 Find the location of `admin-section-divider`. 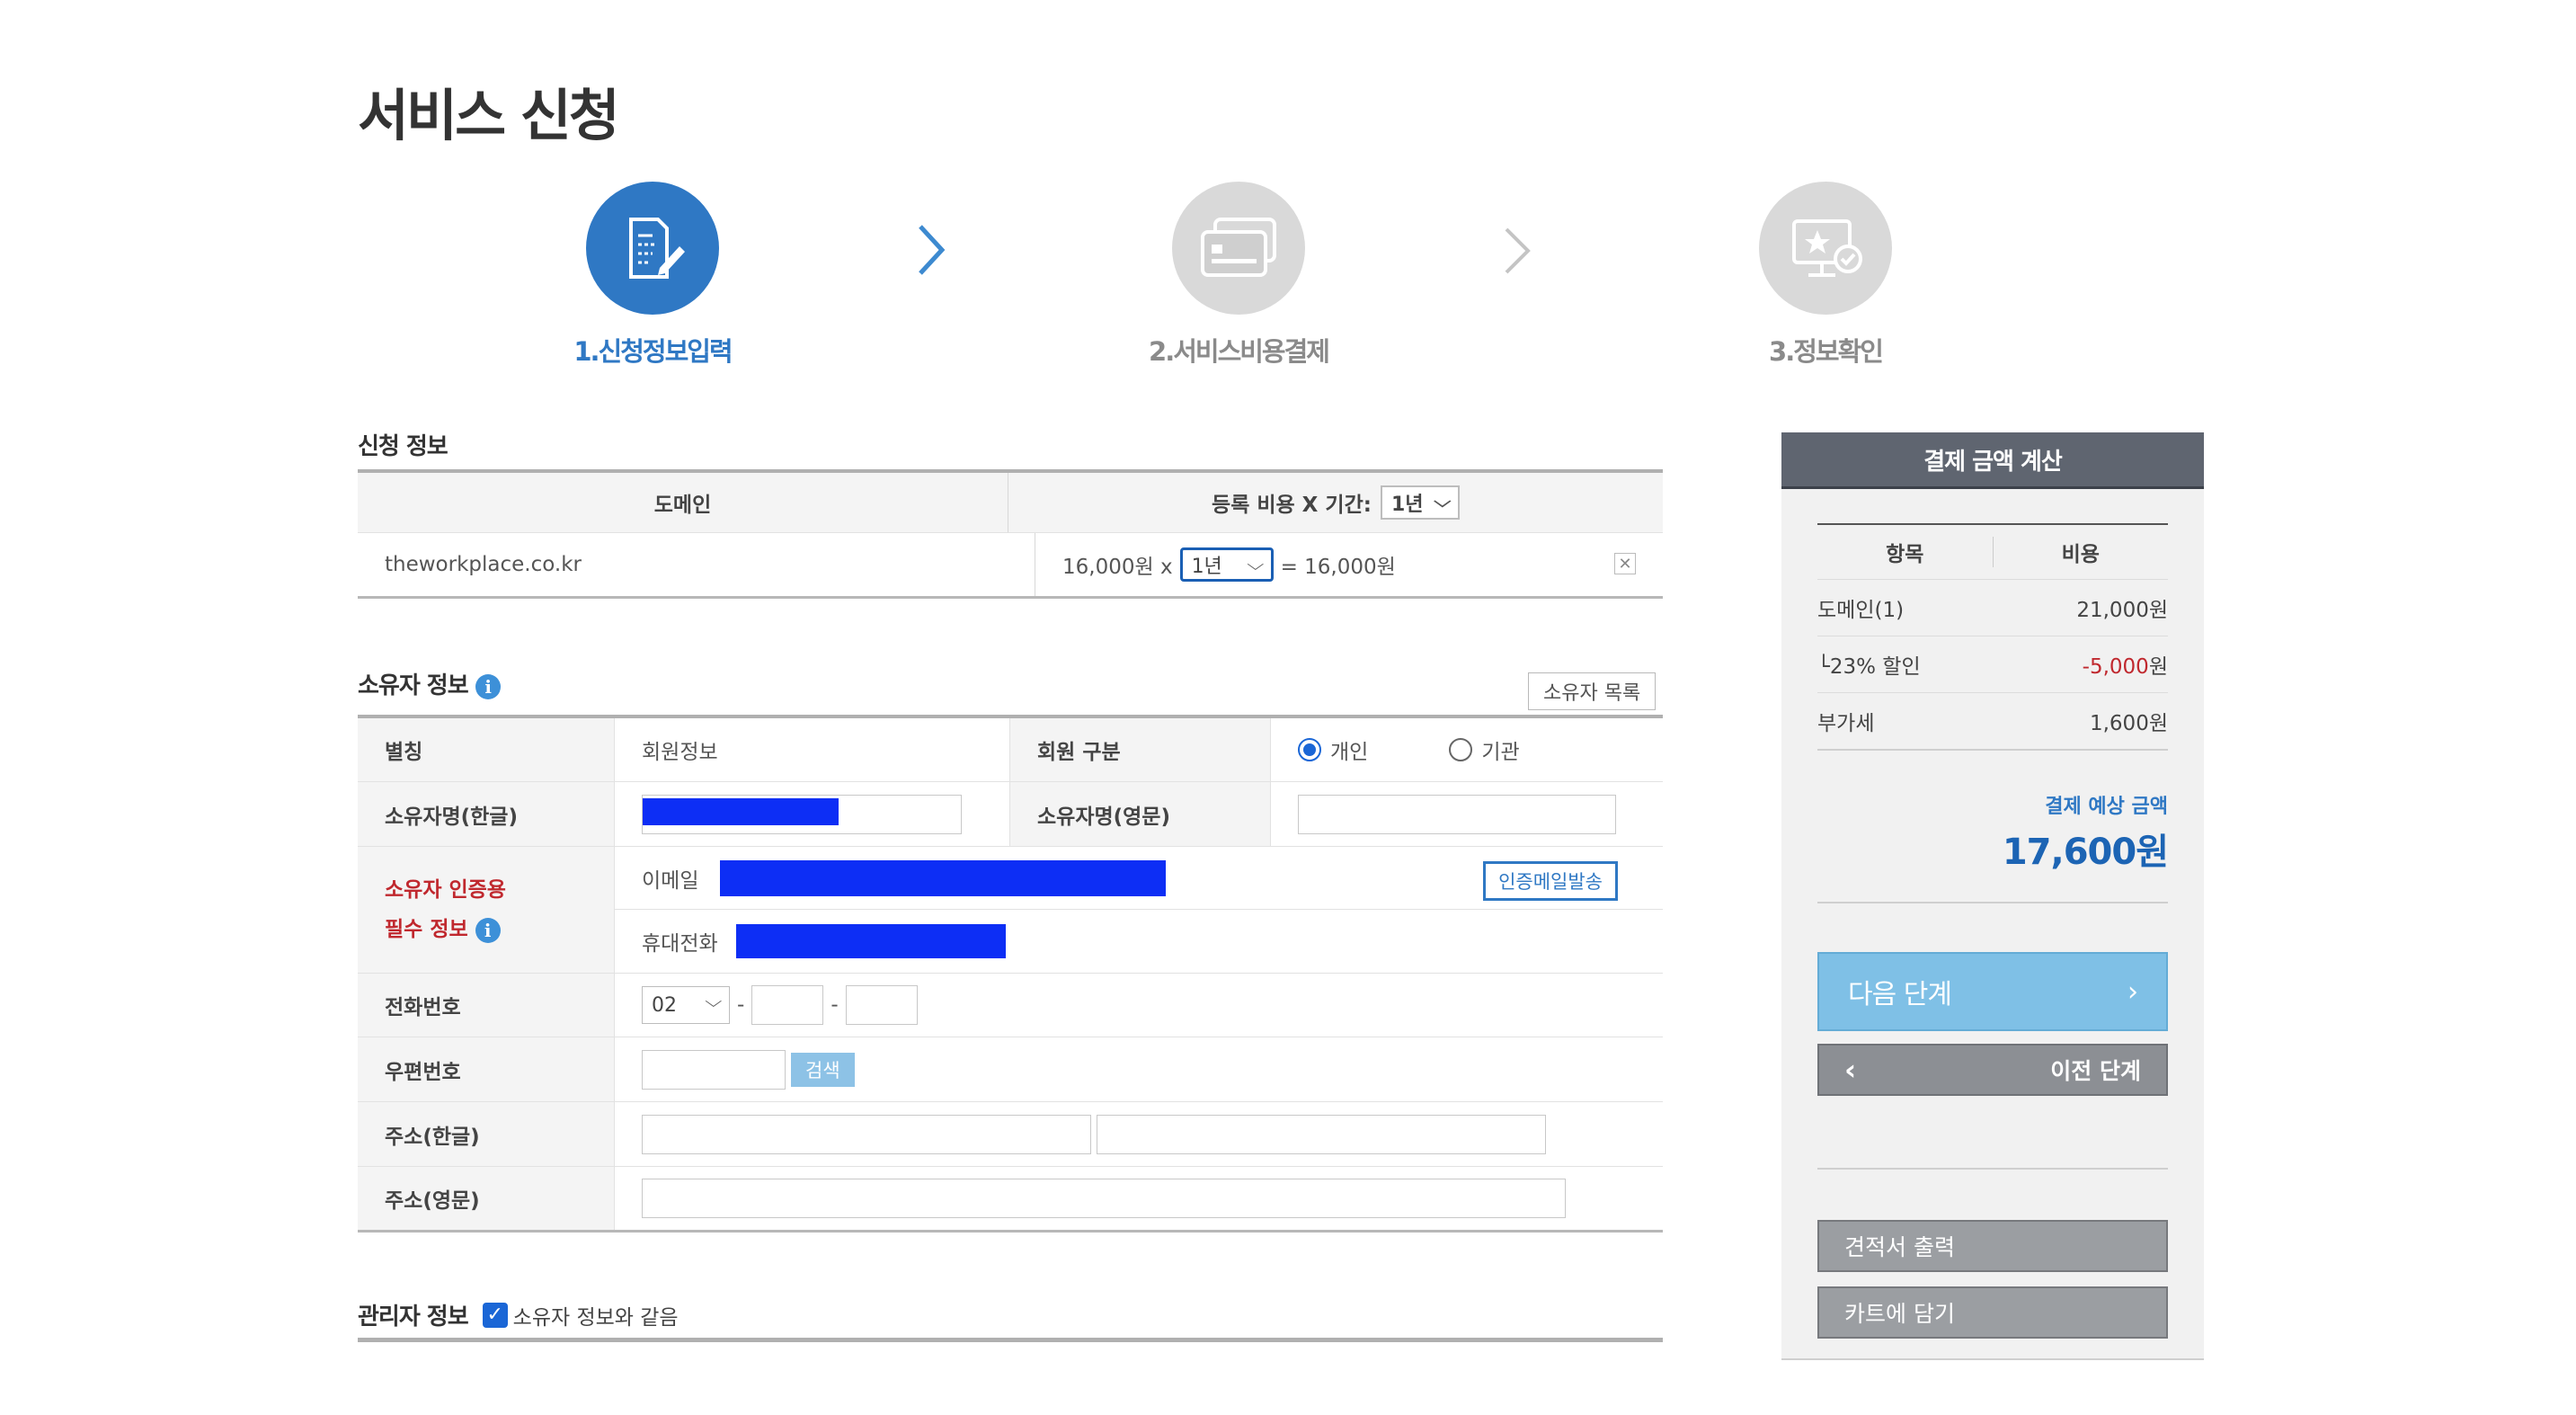

admin-section-divider is located at coordinates (1010, 1340).